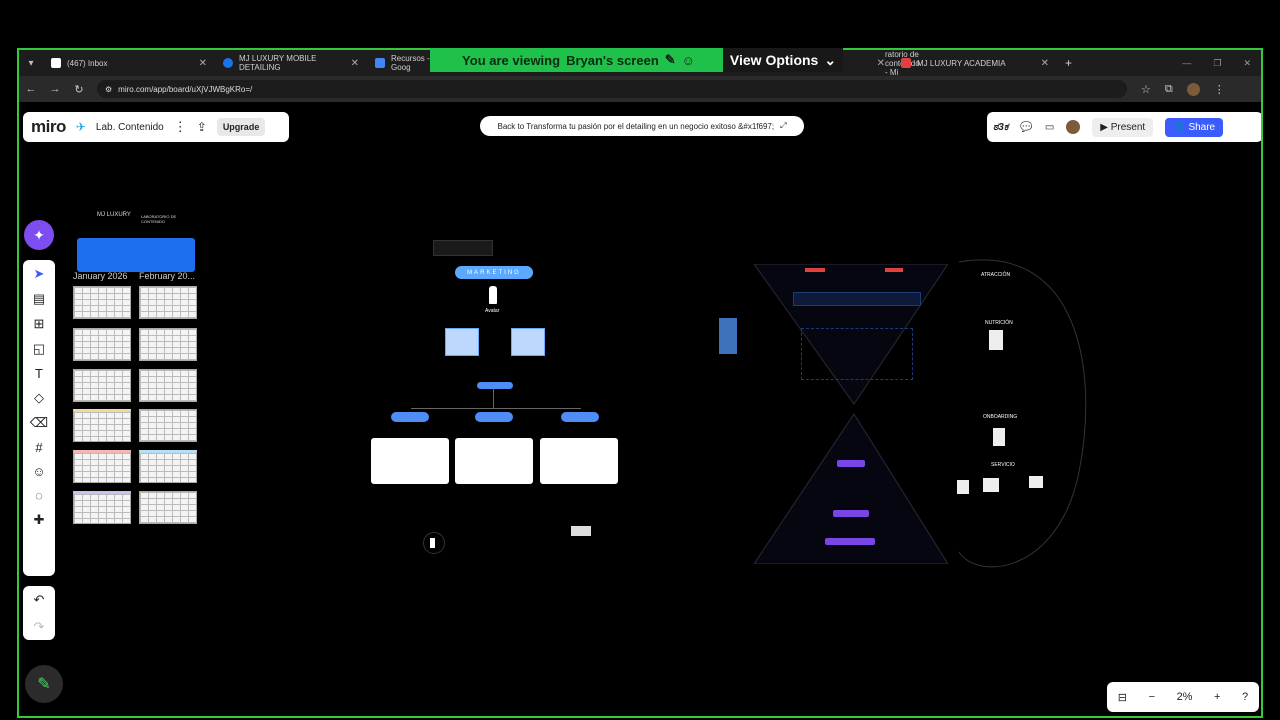  I want to click on video-call-icon: ▭, so click(1049, 127).